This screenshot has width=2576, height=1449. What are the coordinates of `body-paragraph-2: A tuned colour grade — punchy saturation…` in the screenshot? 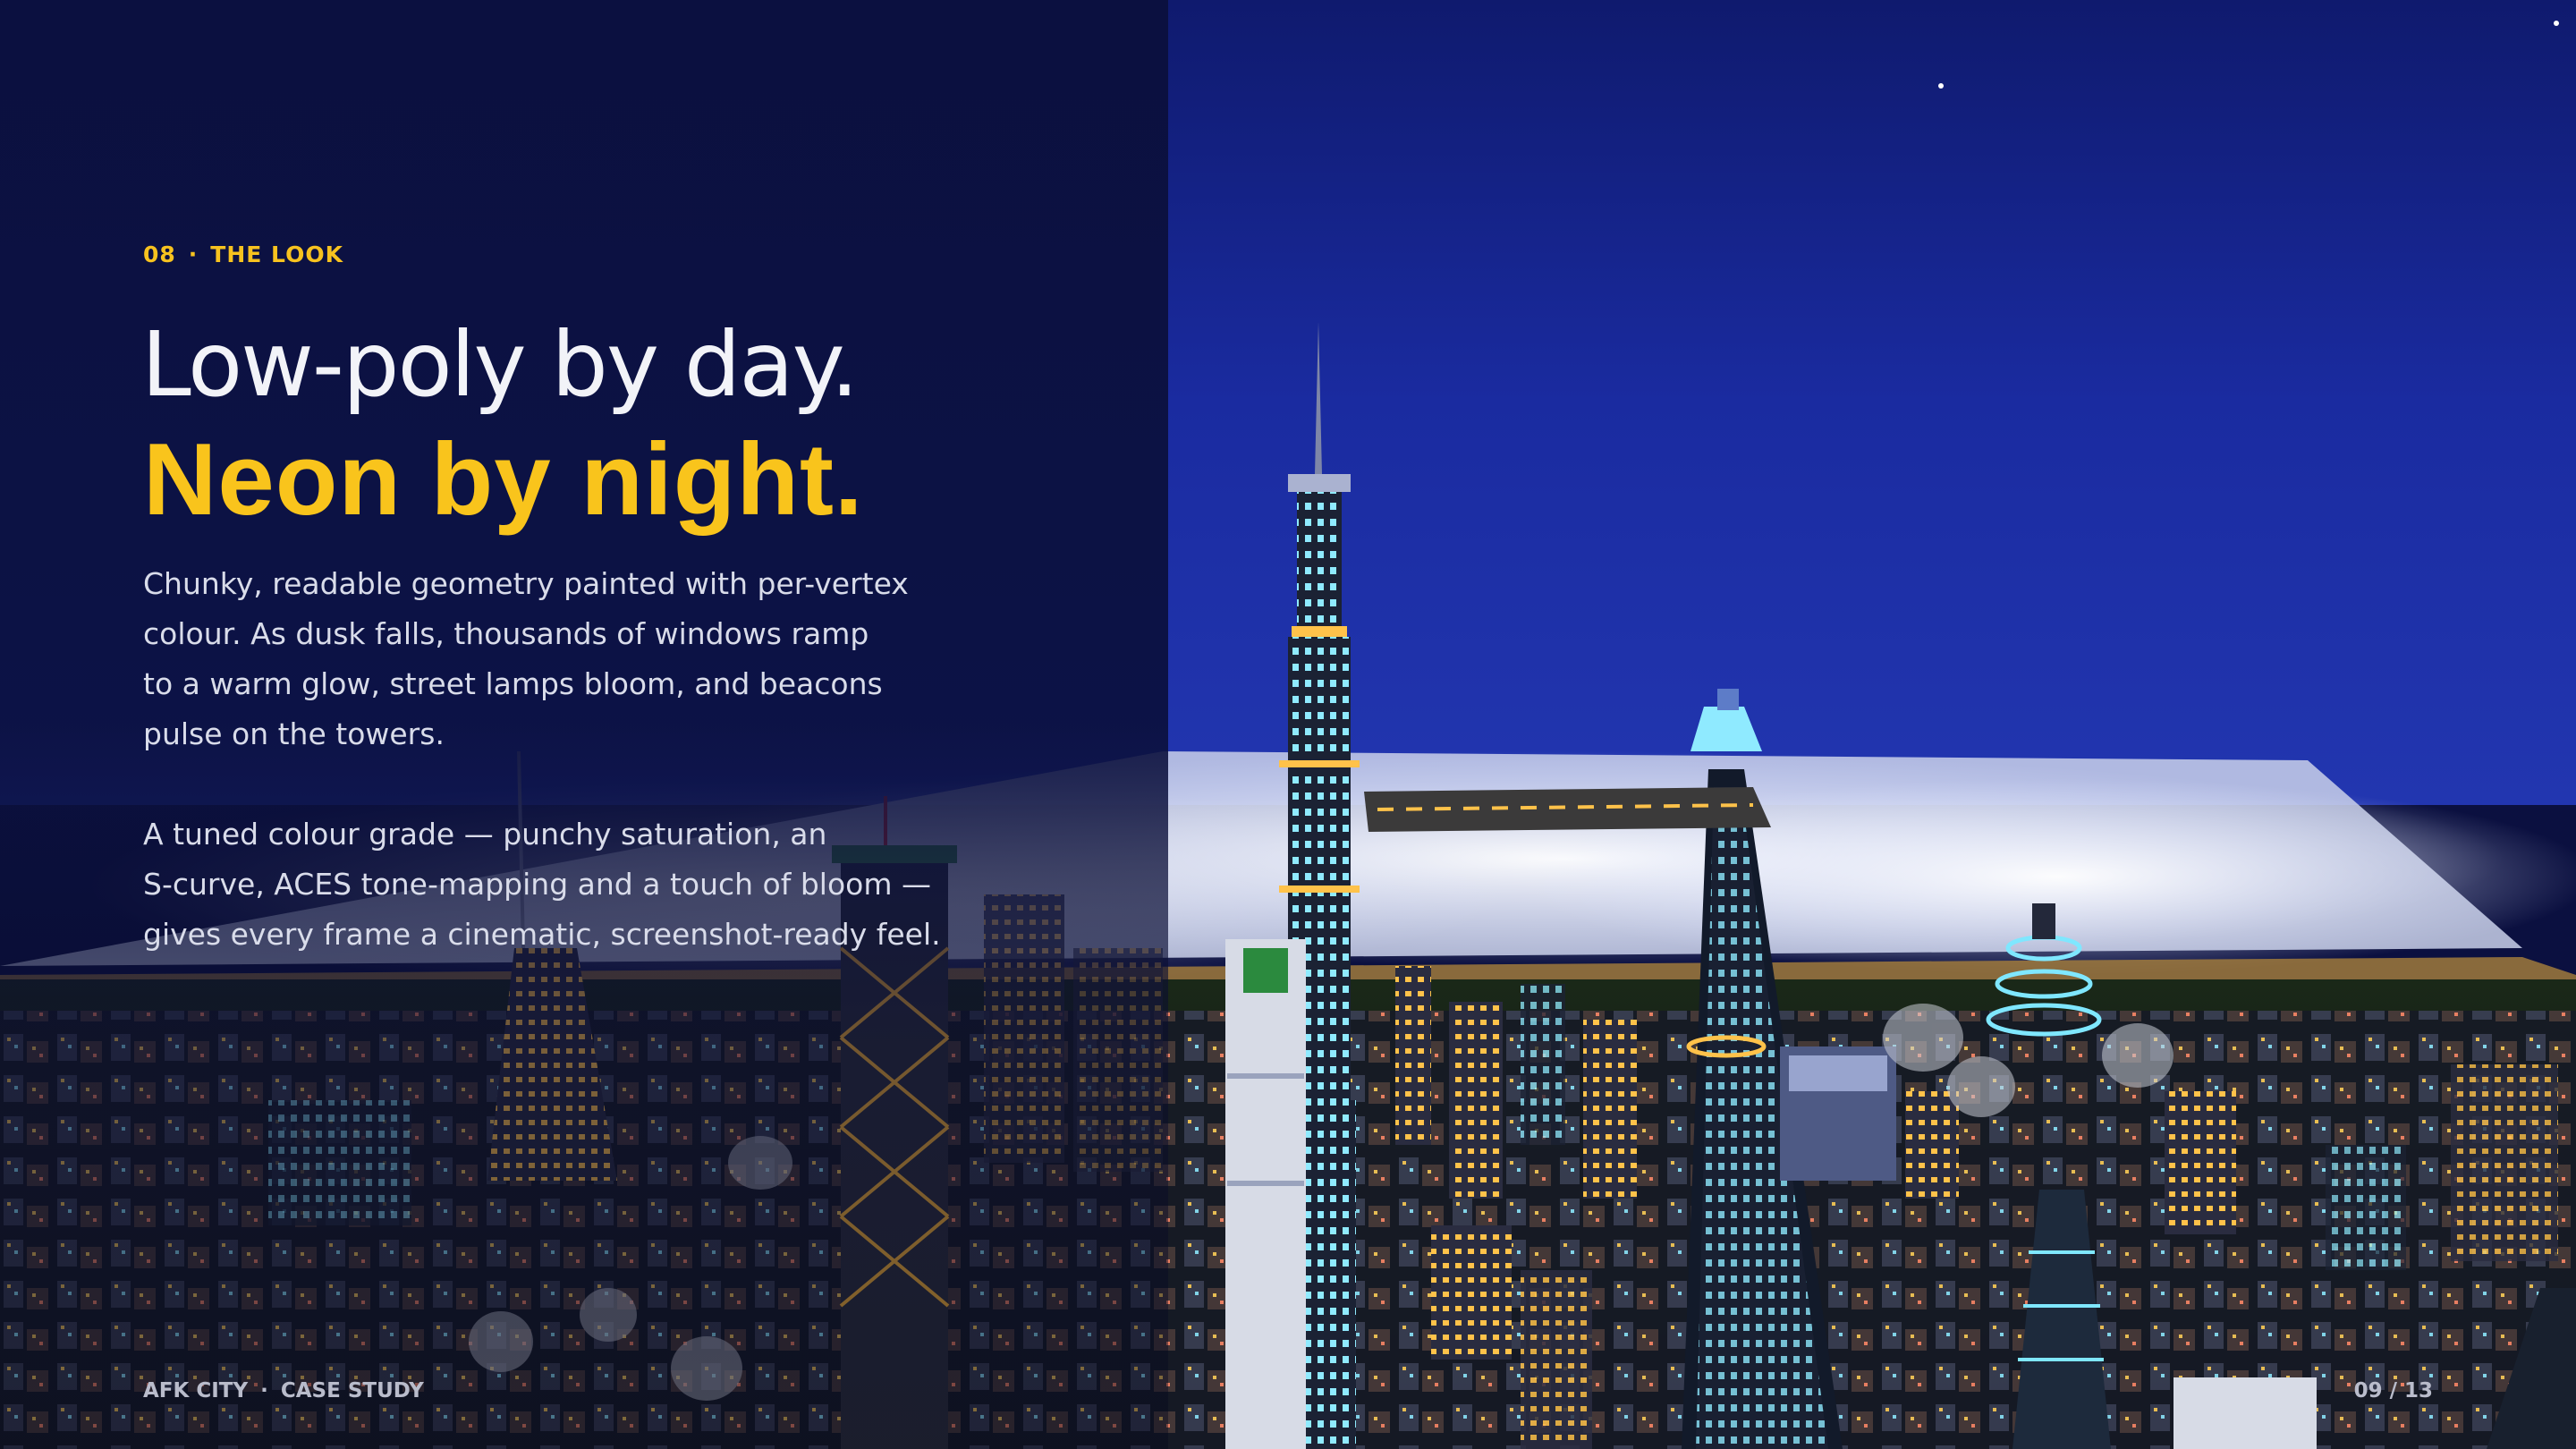 It's located at (545, 884).